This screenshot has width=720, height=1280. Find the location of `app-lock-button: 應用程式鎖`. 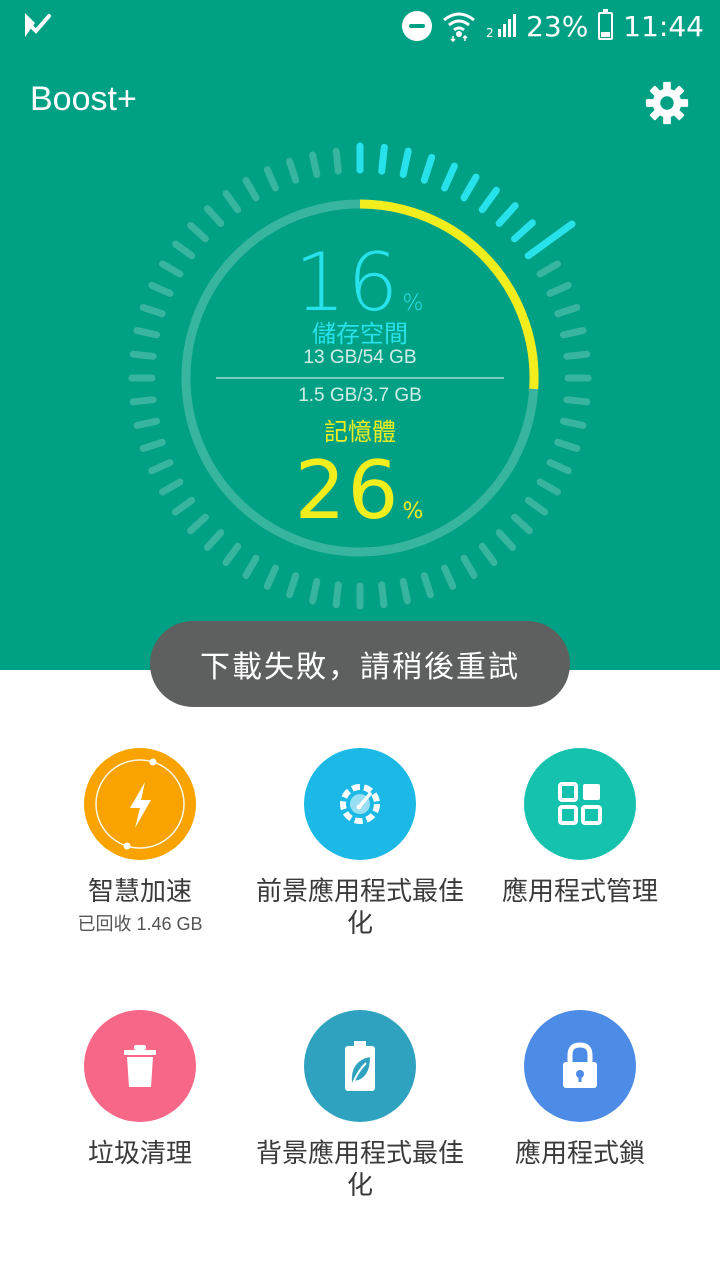

app-lock-button: 應用程式鎖 is located at coordinates (580, 1090).